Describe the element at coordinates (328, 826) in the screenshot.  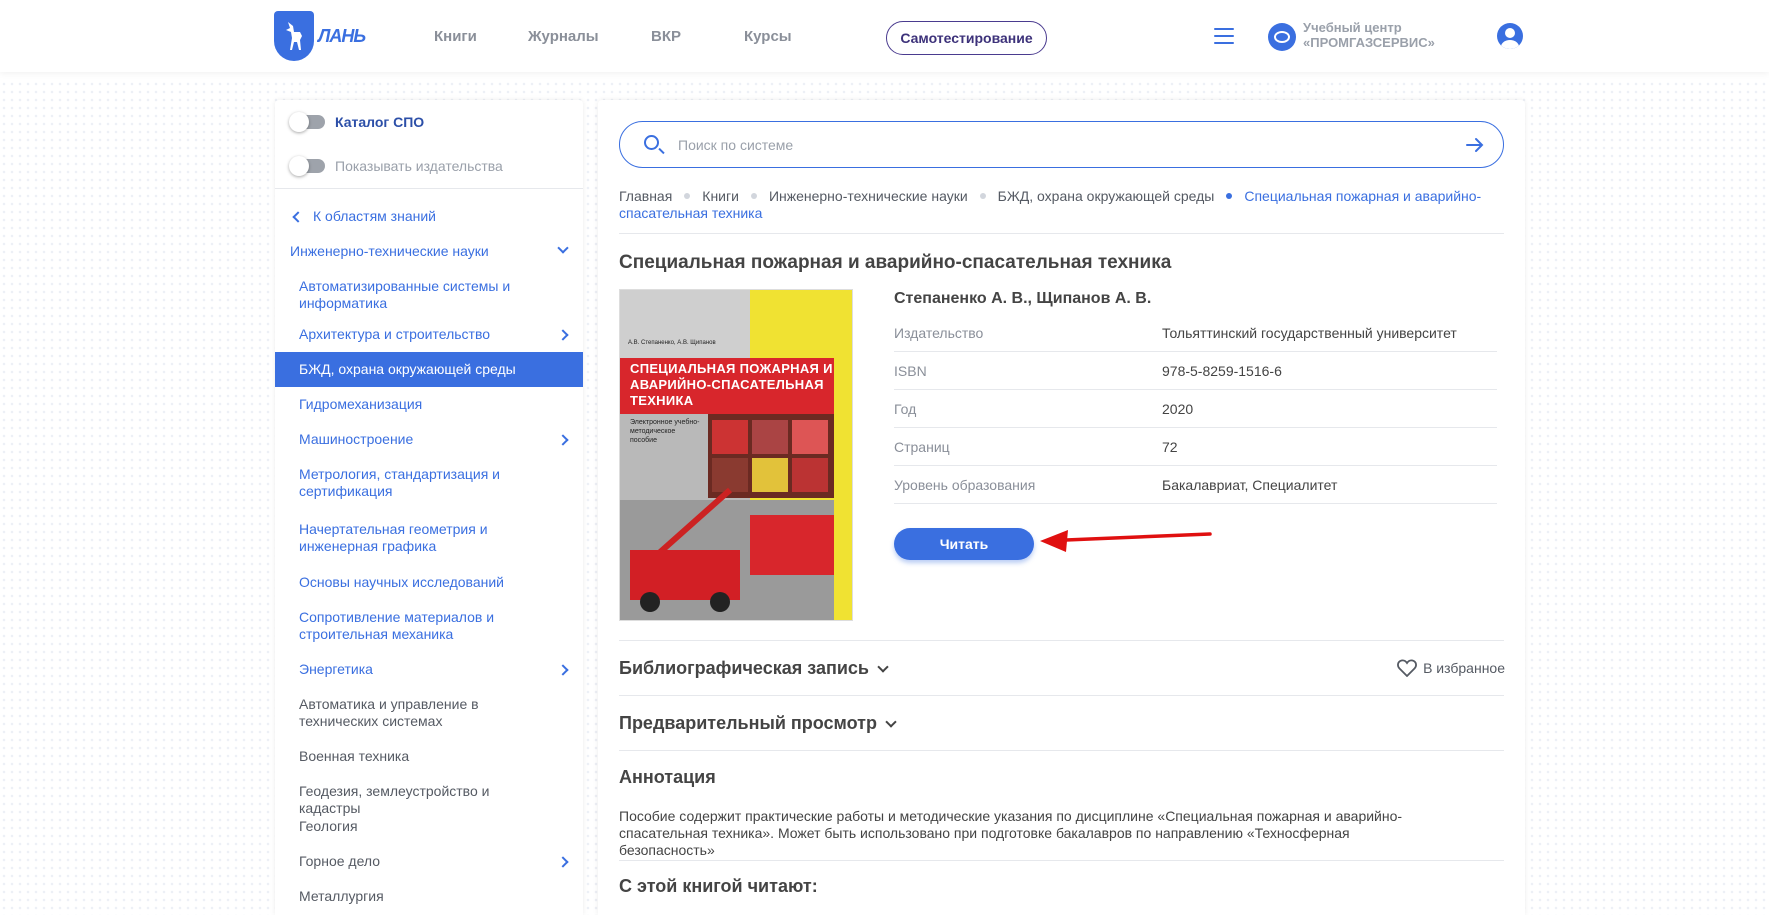
I see `sidebar-item-label: Геология` at that location.